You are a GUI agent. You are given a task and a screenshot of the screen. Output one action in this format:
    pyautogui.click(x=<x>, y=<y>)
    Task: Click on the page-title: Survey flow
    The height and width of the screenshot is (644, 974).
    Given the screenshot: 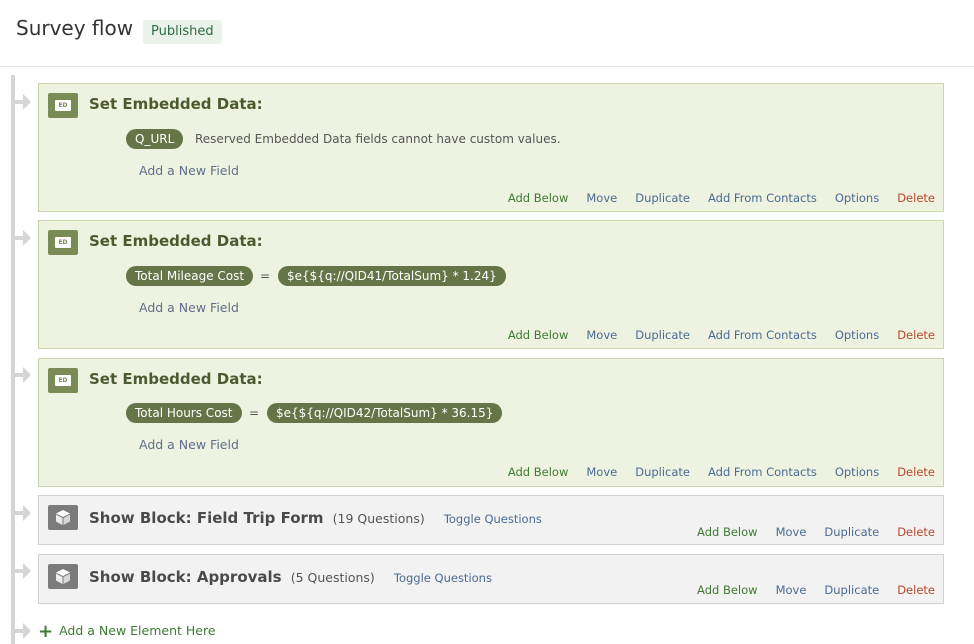 What is the action you would take?
    pyautogui.click(x=75, y=28)
    